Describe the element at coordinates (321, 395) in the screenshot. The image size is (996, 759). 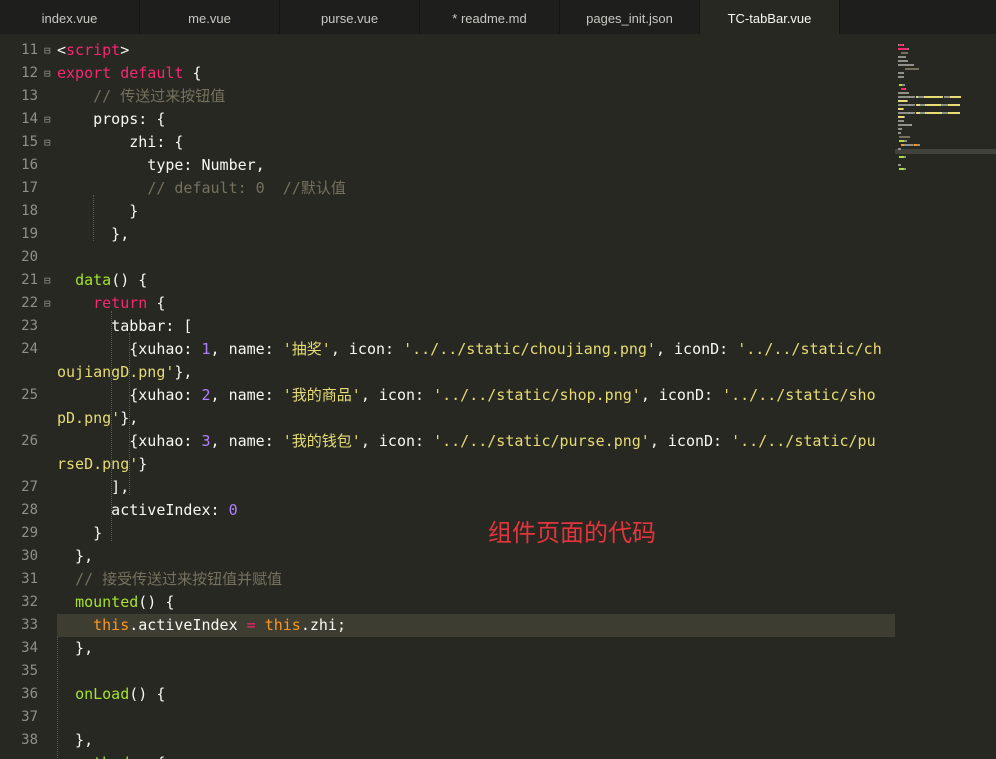
I see `code-token: '我的商品'` at that location.